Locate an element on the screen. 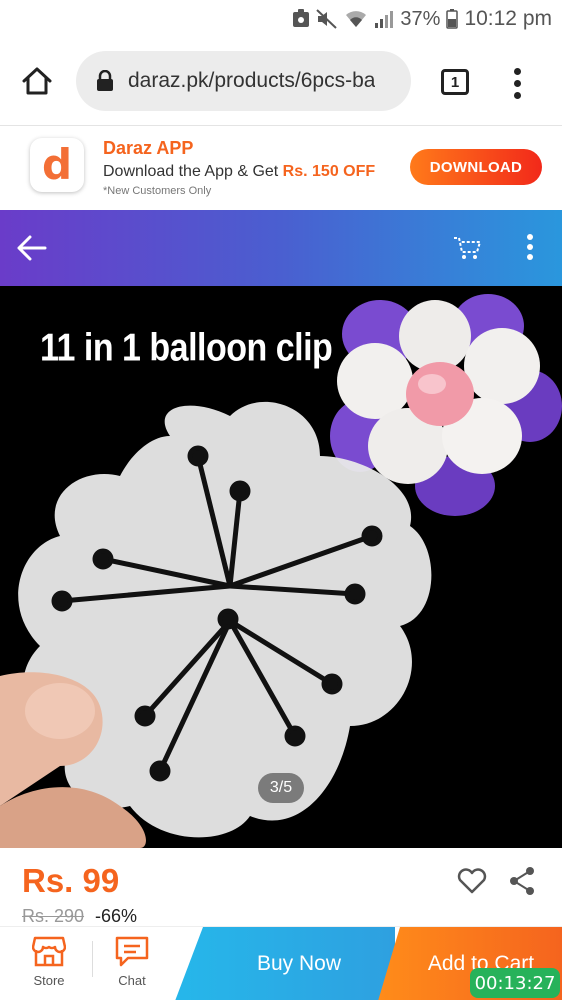 The height and width of the screenshot is (1000, 562). chat-label: Chat is located at coordinates (132, 980).